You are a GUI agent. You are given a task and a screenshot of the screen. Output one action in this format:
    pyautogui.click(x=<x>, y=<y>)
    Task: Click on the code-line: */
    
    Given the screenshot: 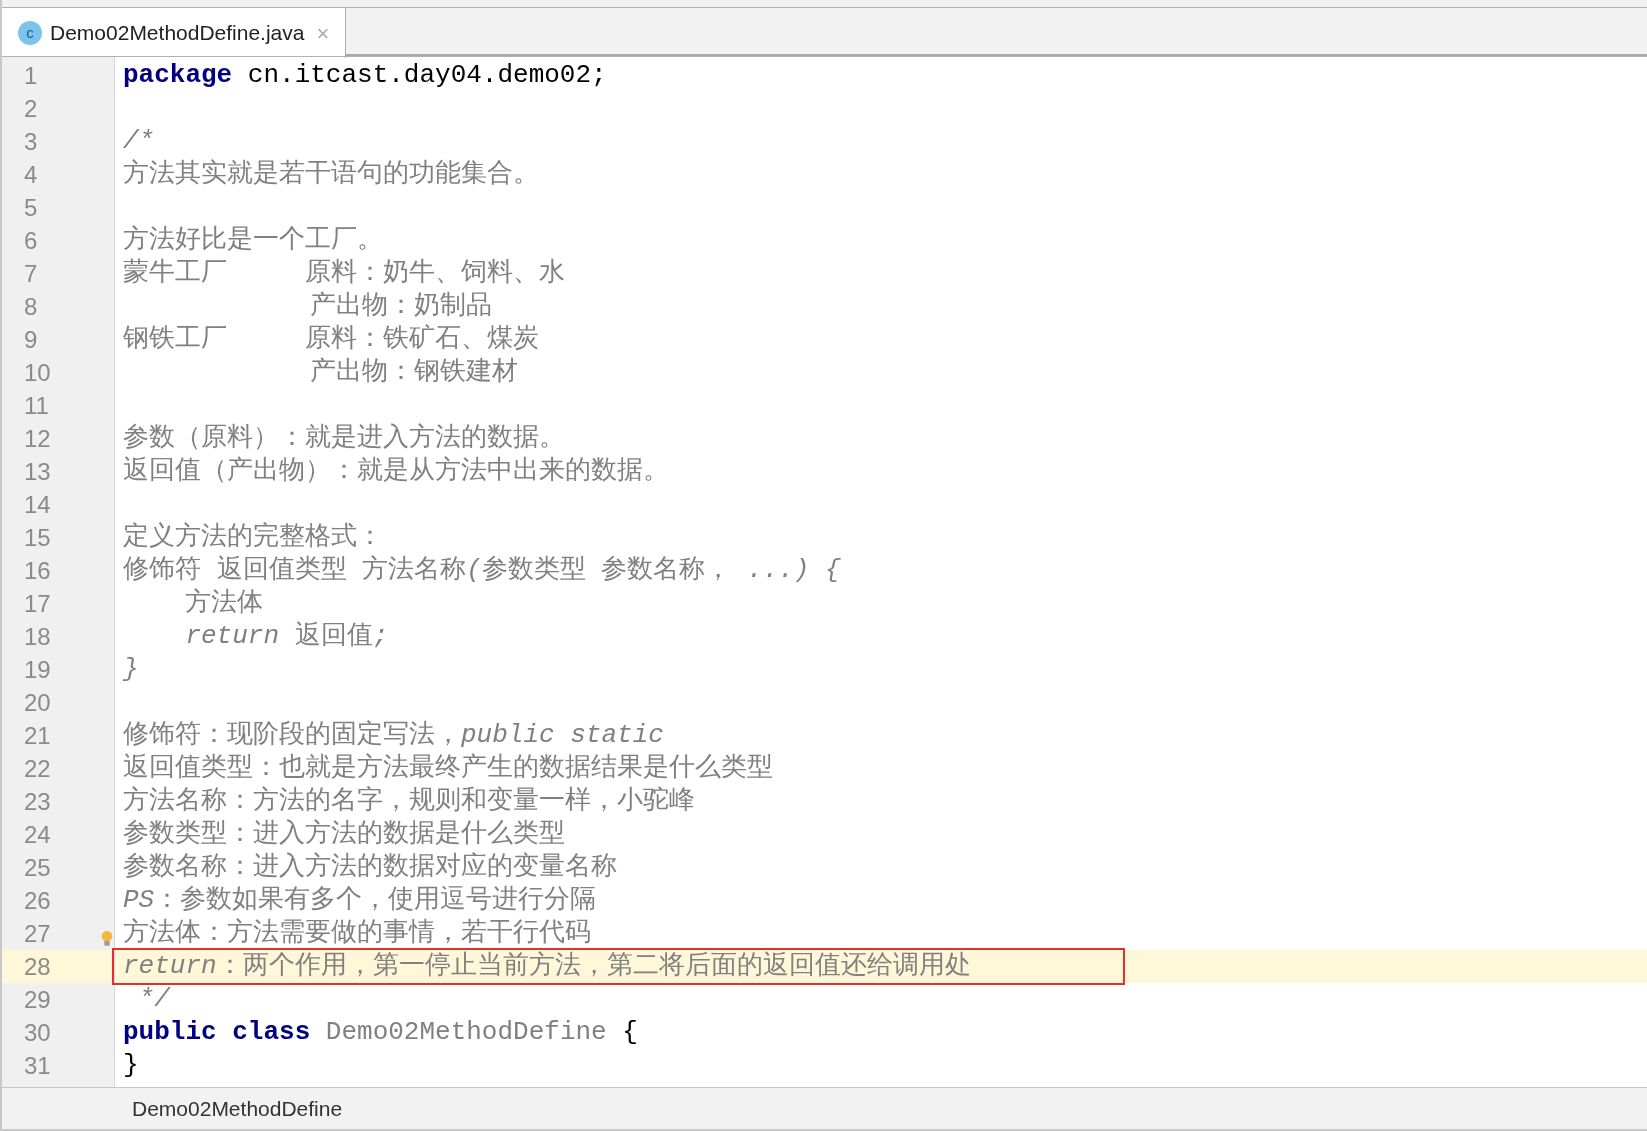 What is the action you would take?
    pyautogui.click(x=153, y=999)
    